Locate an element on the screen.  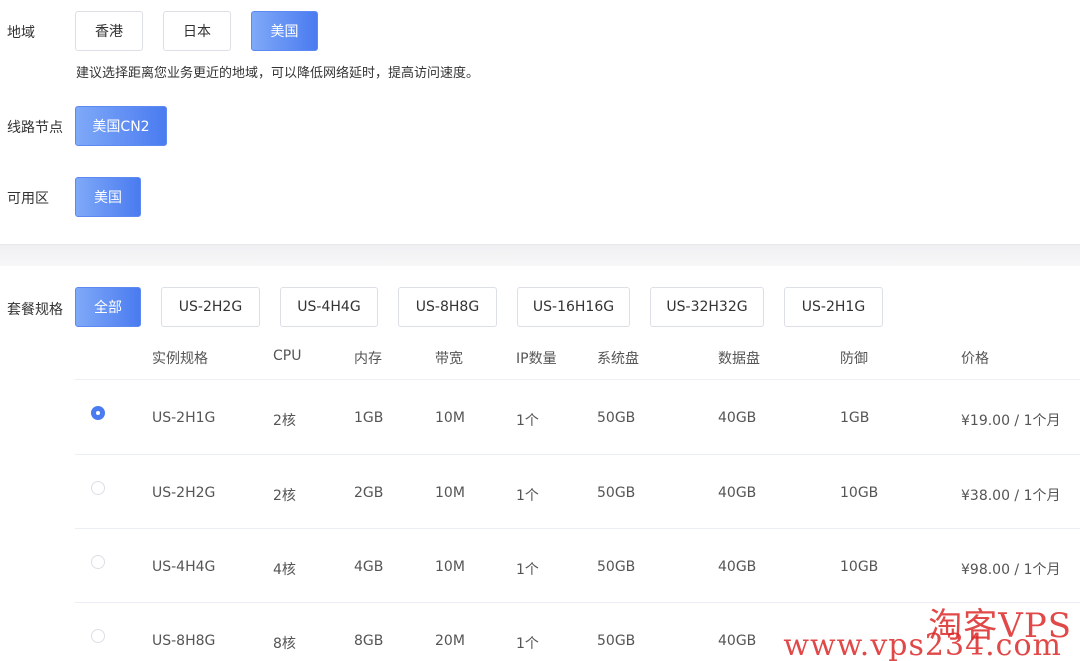
cell-memory: 1GB is located at coordinates (369, 418).